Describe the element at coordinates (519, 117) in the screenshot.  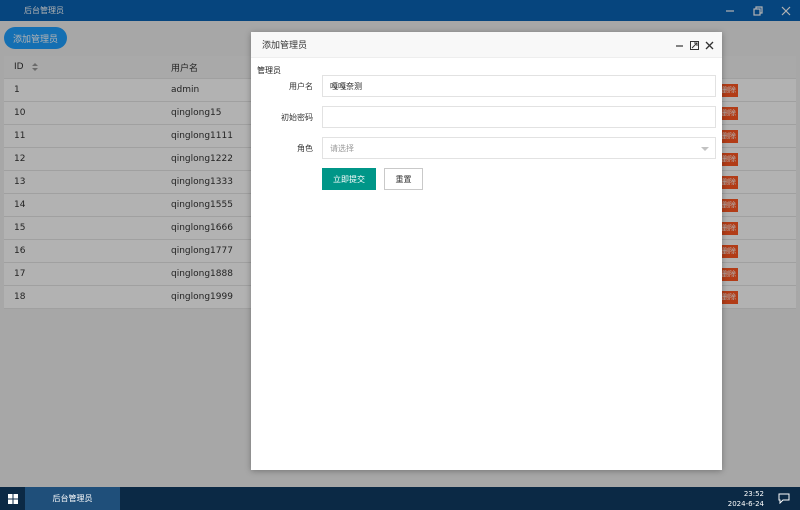
I see `password-input` at that location.